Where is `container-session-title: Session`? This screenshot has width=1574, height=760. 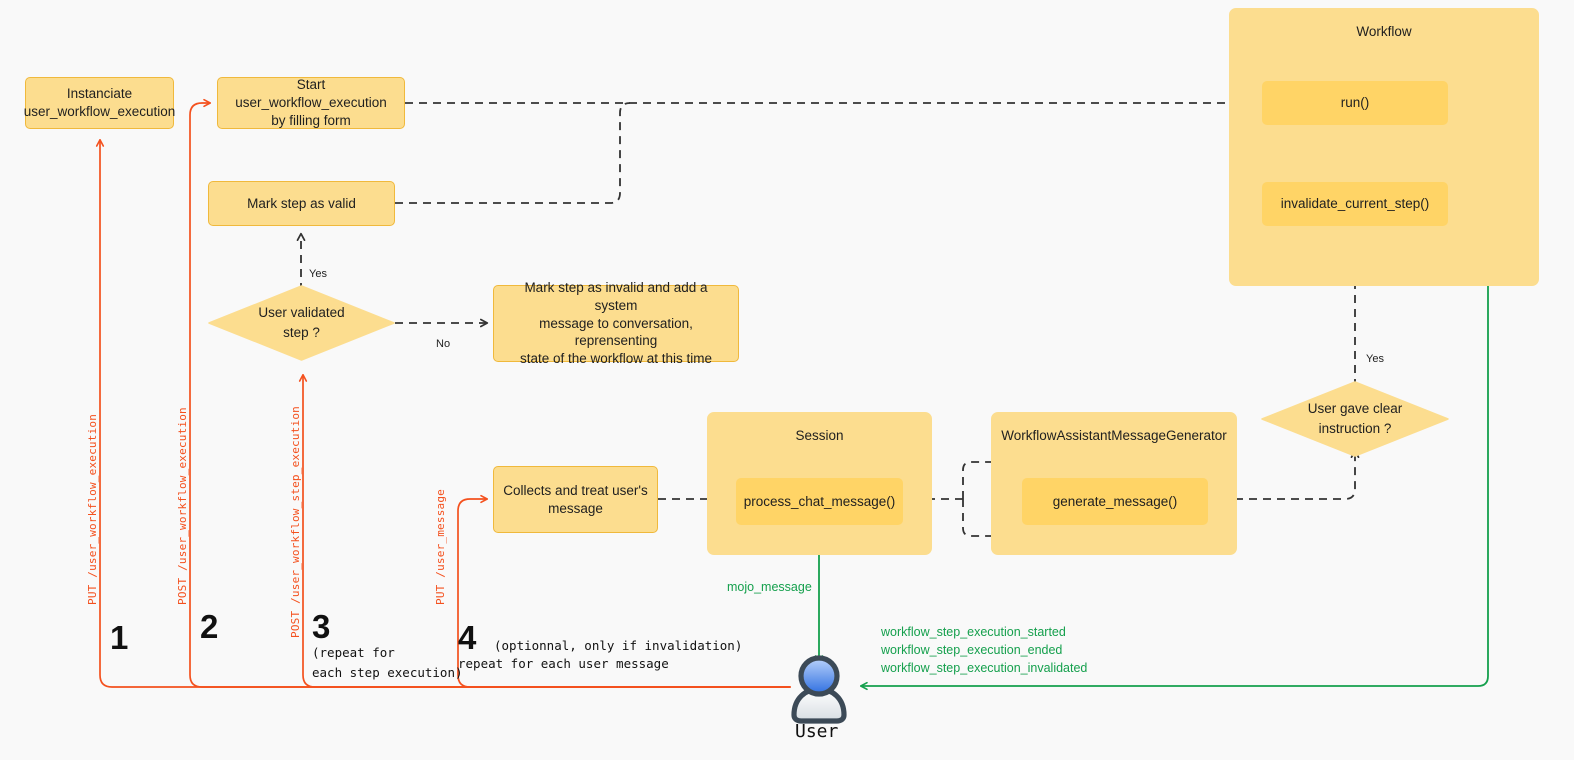 container-session-title: Session is located at coordinates (819, 435).